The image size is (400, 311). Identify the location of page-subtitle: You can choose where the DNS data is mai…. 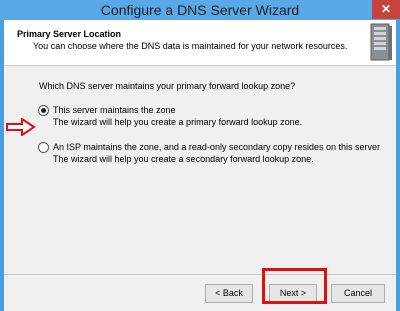
(190, 46).